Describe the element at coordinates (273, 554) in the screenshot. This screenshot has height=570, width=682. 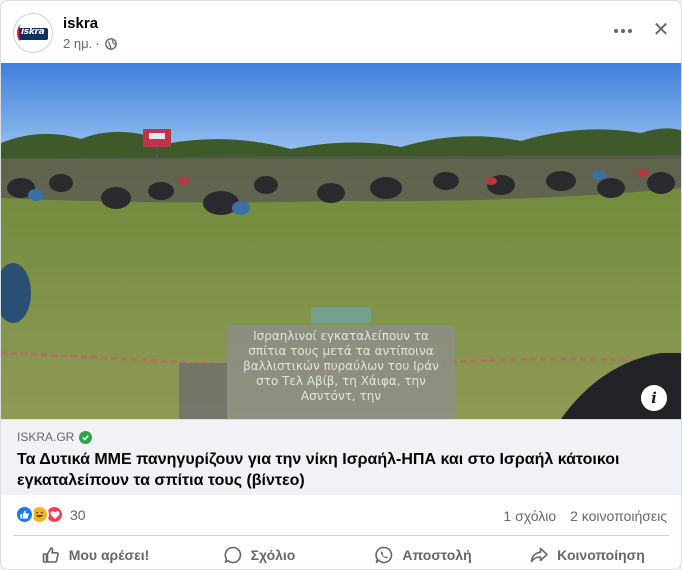
I see `comment-label: Σχόλιο` at that location.